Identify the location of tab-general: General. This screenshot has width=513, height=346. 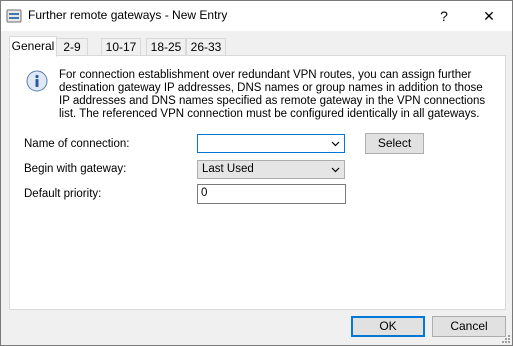
(33, 46).